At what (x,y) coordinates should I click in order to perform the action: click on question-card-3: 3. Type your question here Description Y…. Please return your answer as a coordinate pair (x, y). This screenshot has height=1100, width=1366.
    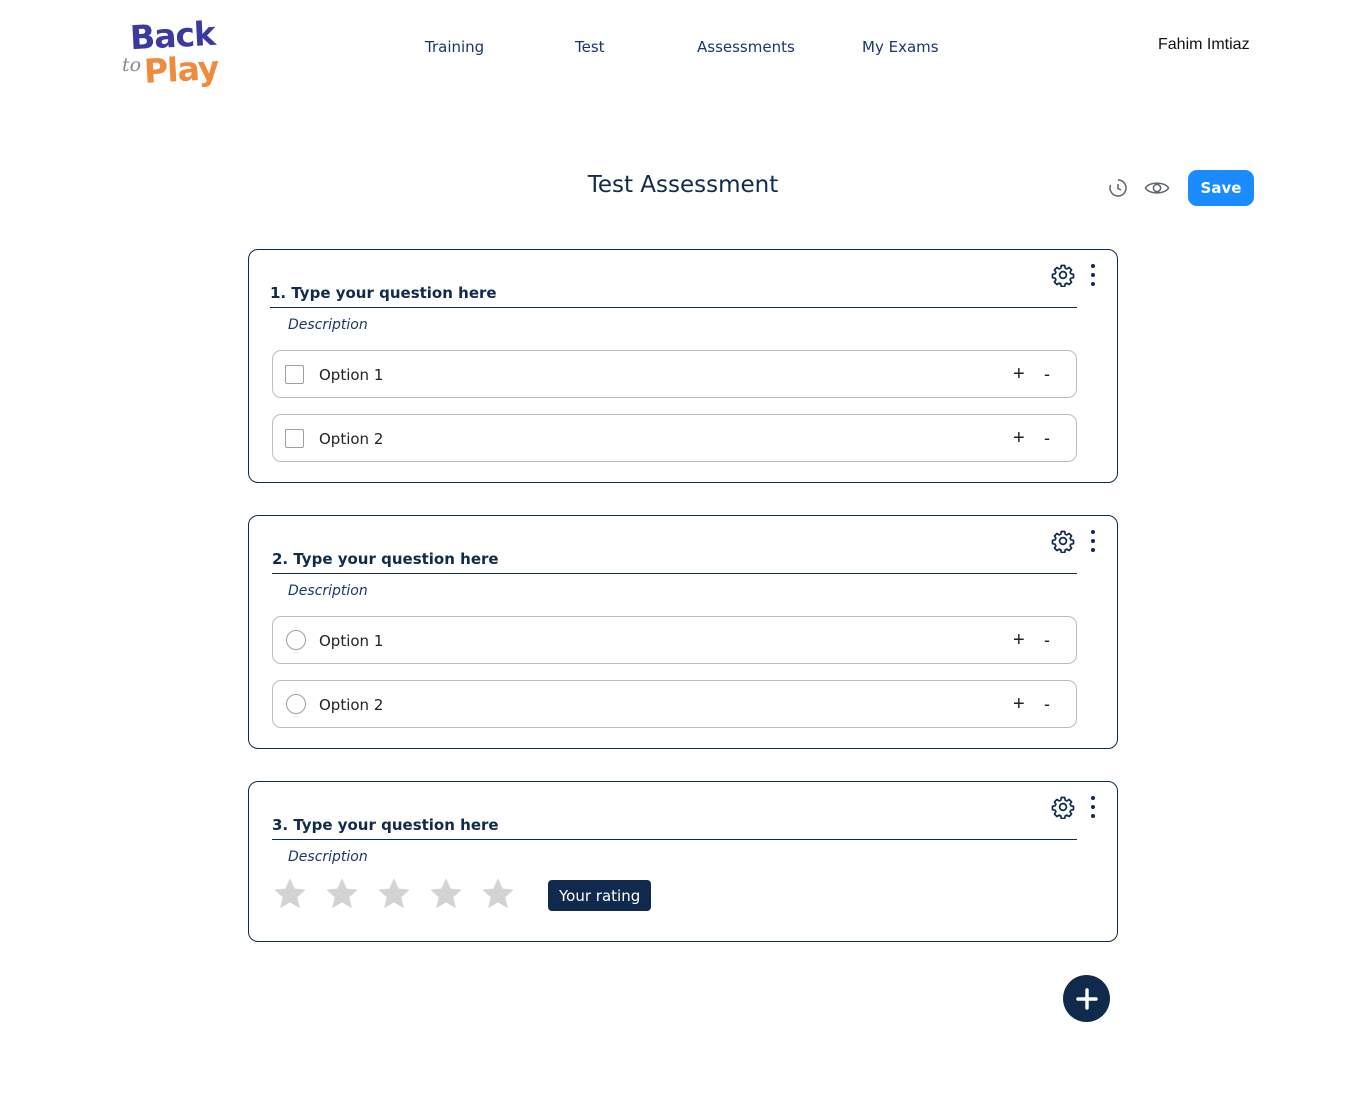
    Looking at the image, I should click on (683, 861).